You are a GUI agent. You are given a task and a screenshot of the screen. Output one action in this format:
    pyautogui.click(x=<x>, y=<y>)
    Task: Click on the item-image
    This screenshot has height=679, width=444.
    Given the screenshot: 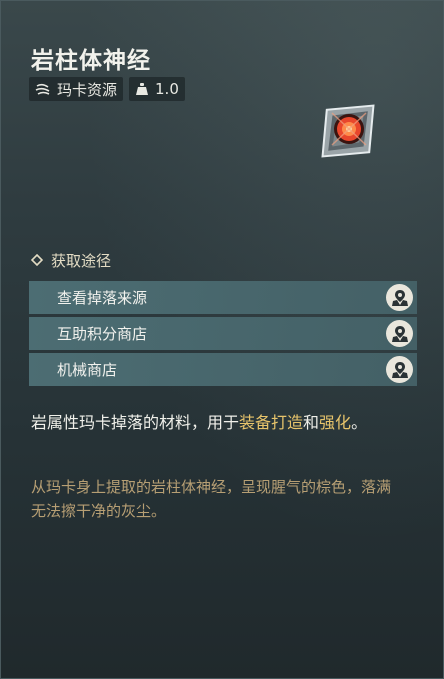 What is the action you would take?
    pyautogui.click(x=348, y=131)
    